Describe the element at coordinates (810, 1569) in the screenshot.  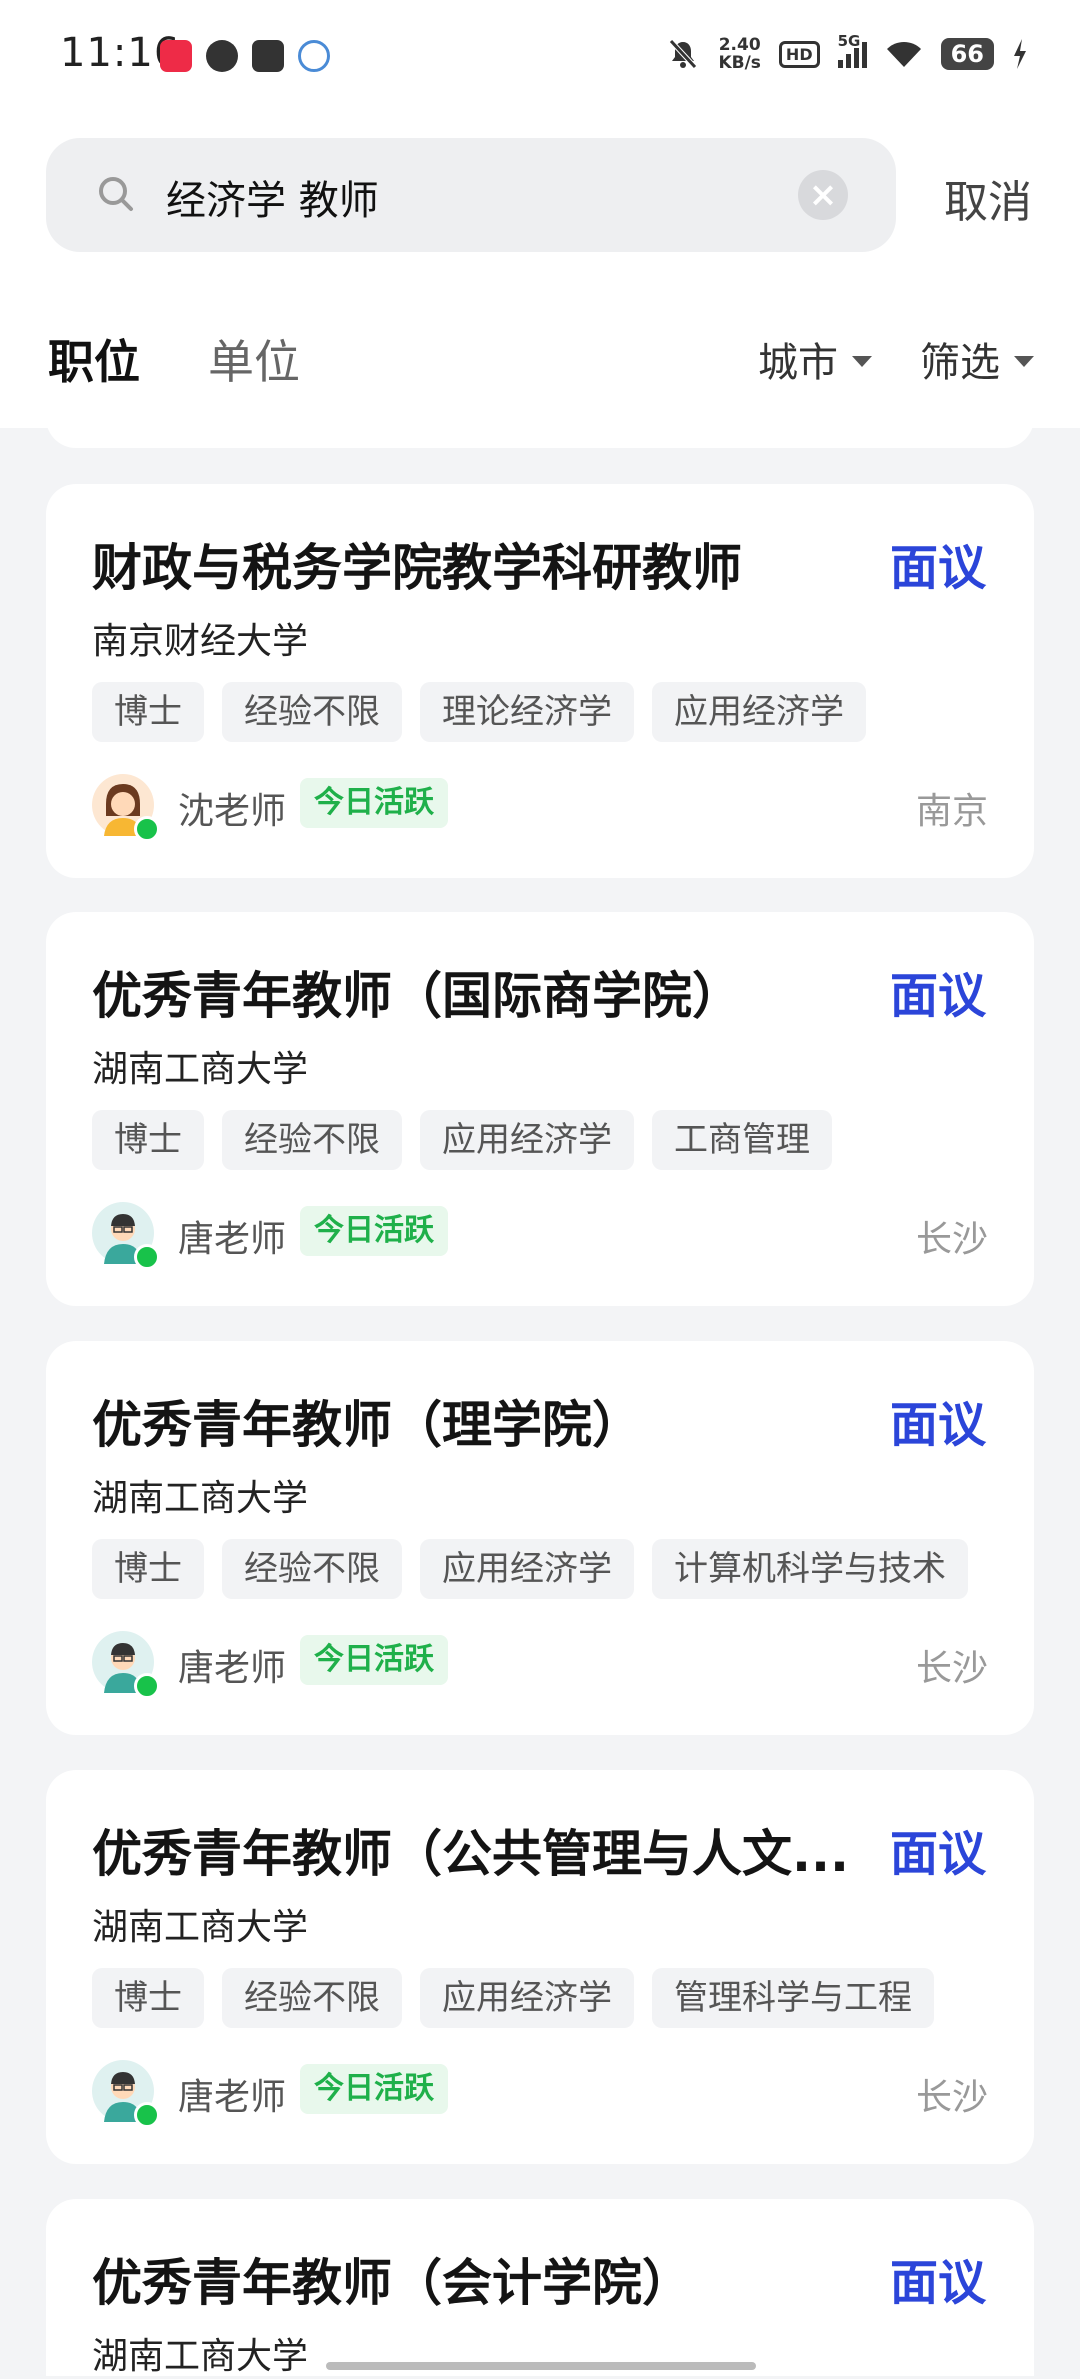
I see `tag: 计算机科学与技术` at that location.